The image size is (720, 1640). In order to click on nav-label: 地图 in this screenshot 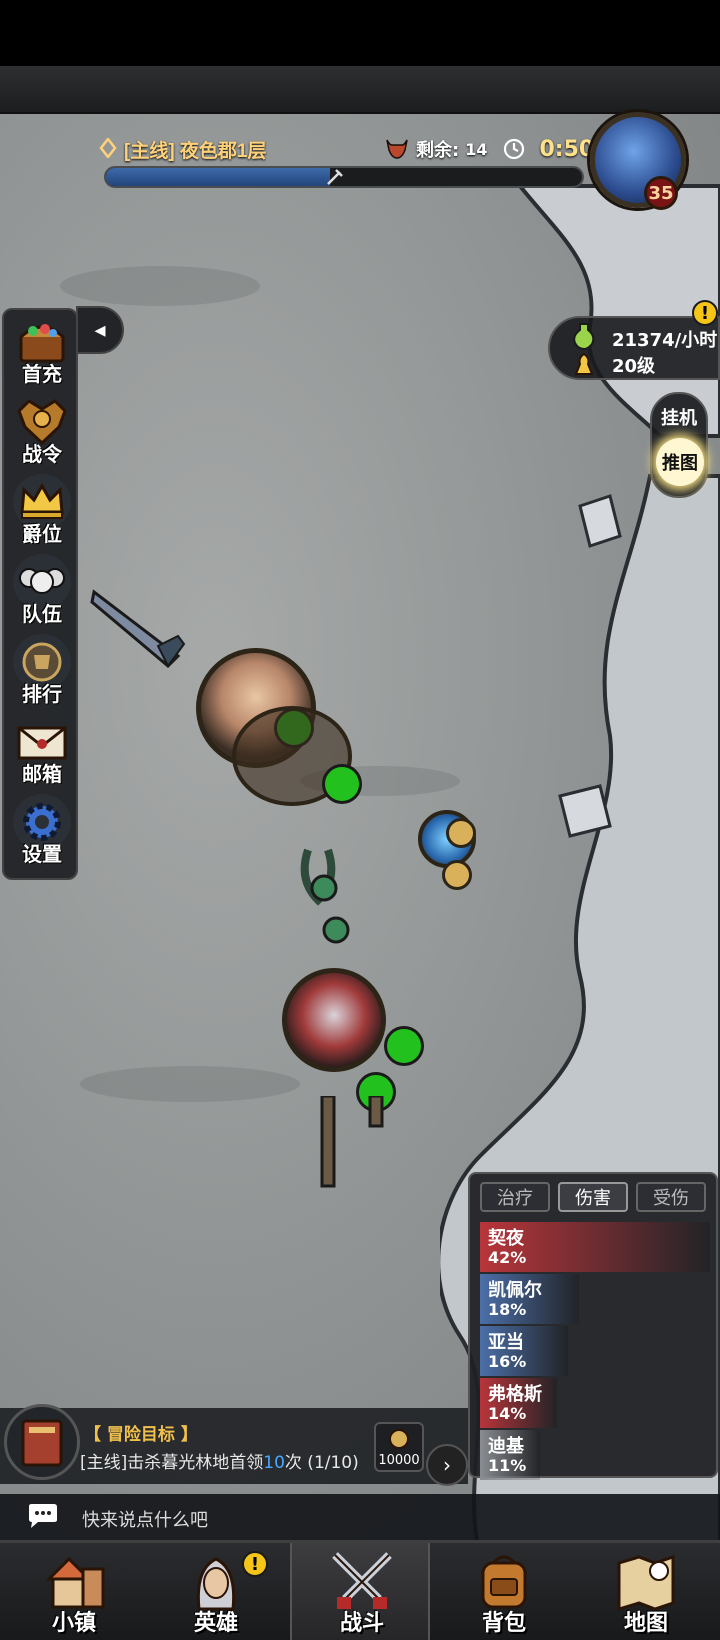, I will do `click(645, 1623)`.